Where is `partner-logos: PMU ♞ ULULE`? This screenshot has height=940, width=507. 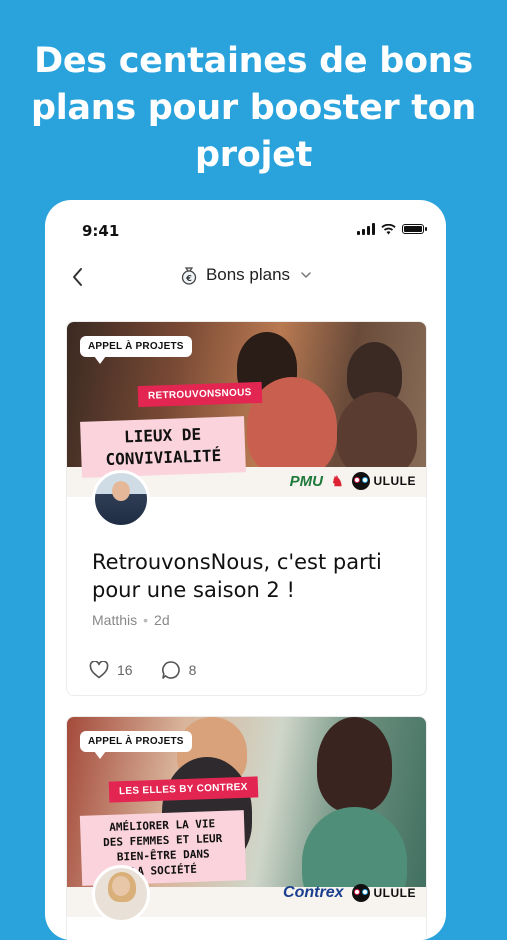 partner-logos: PMU ♞ ULULE is located at coordinates (353, 481).